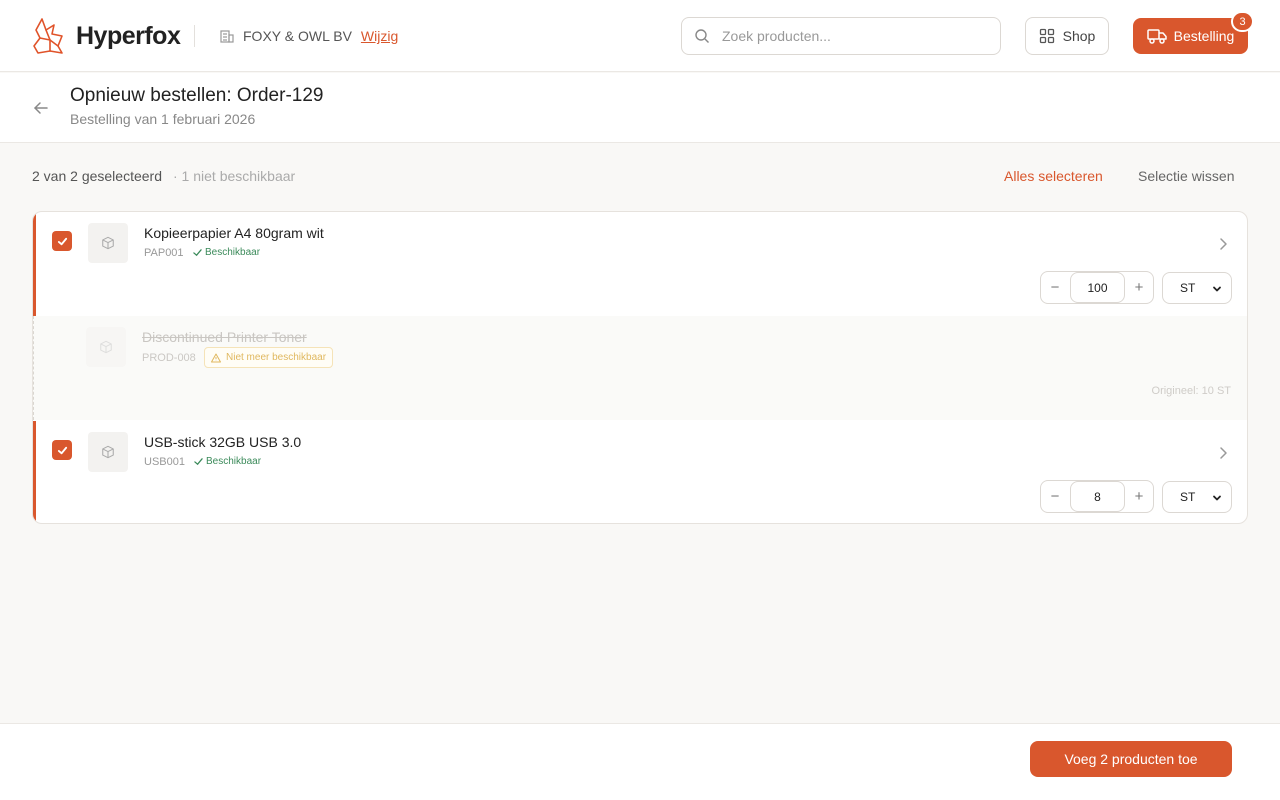 The image size is (1280, 800). I want to click on order-label: Bestelling, so click(1204, 36).